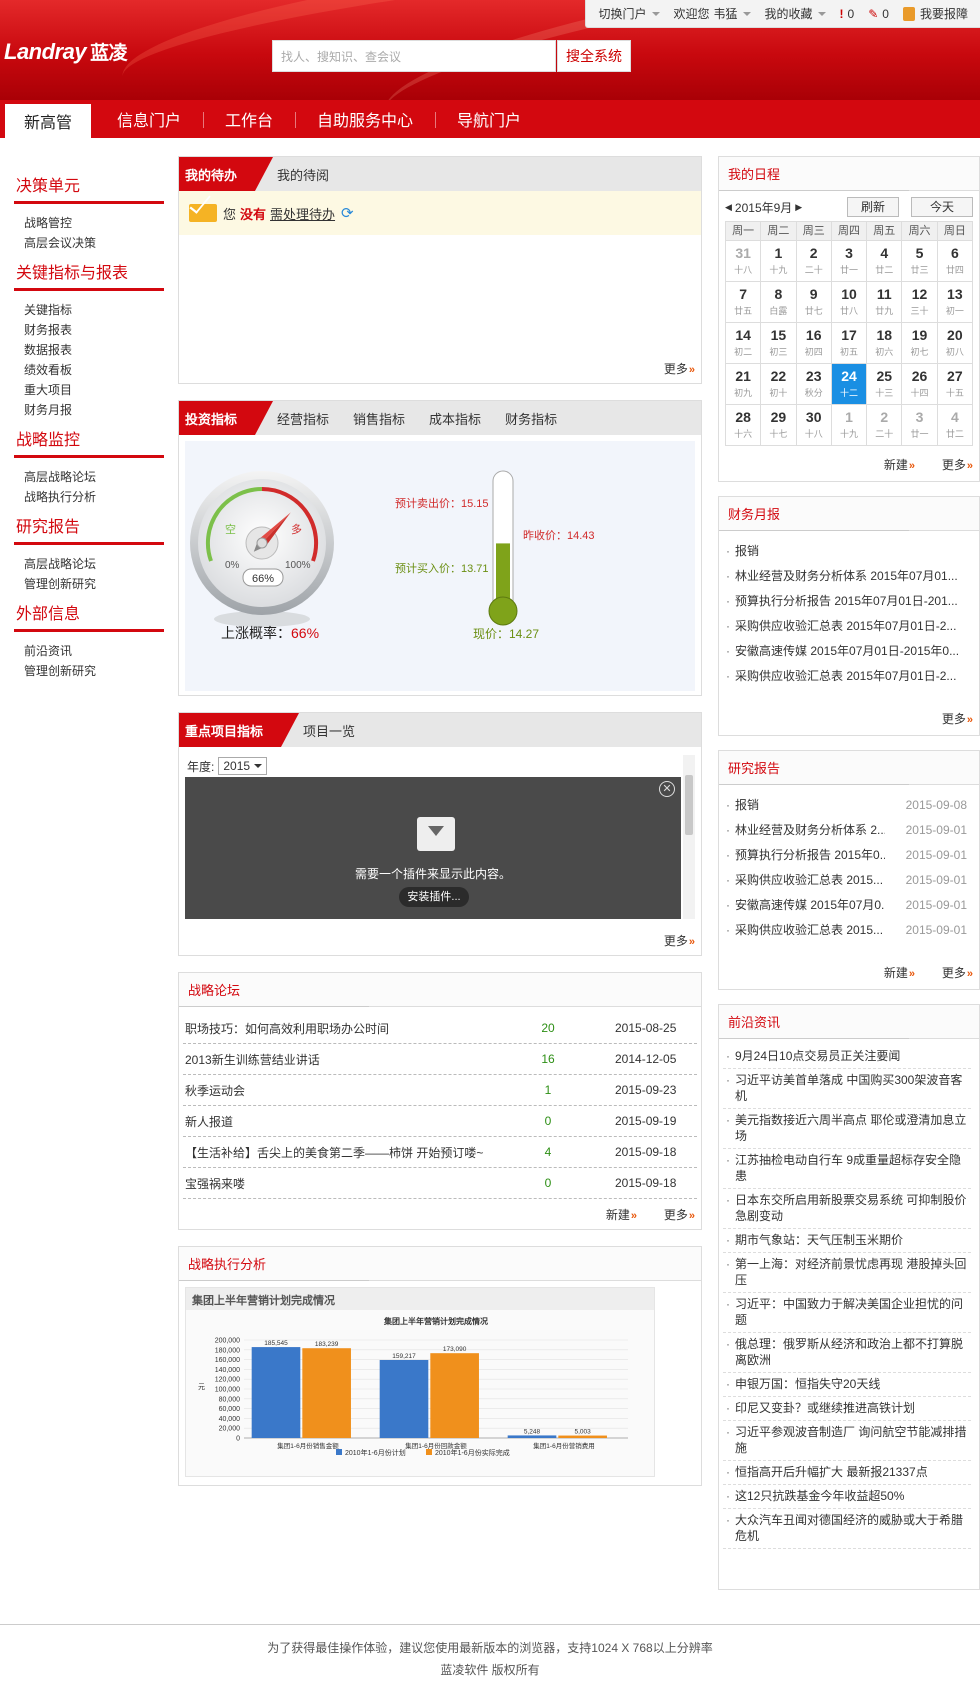 This screenshot has width=980, height=1693. Describe the element at coordinates (89, 477) in the screenshot. I see `sidebar-item: 高层战略论坛` at that location.